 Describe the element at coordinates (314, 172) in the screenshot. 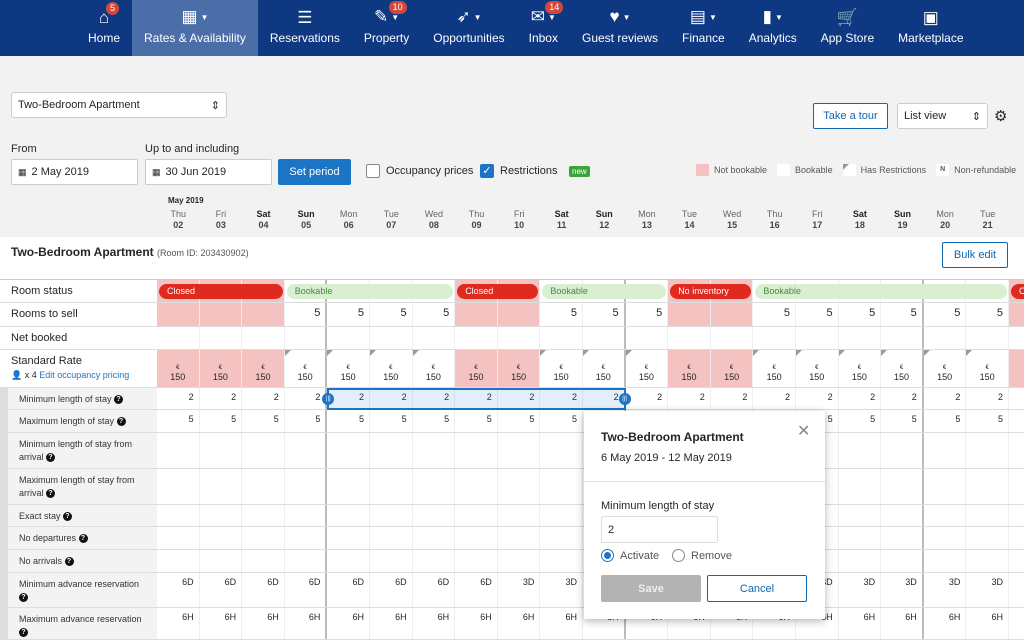

I see `set-period-button: Set period` at that location.